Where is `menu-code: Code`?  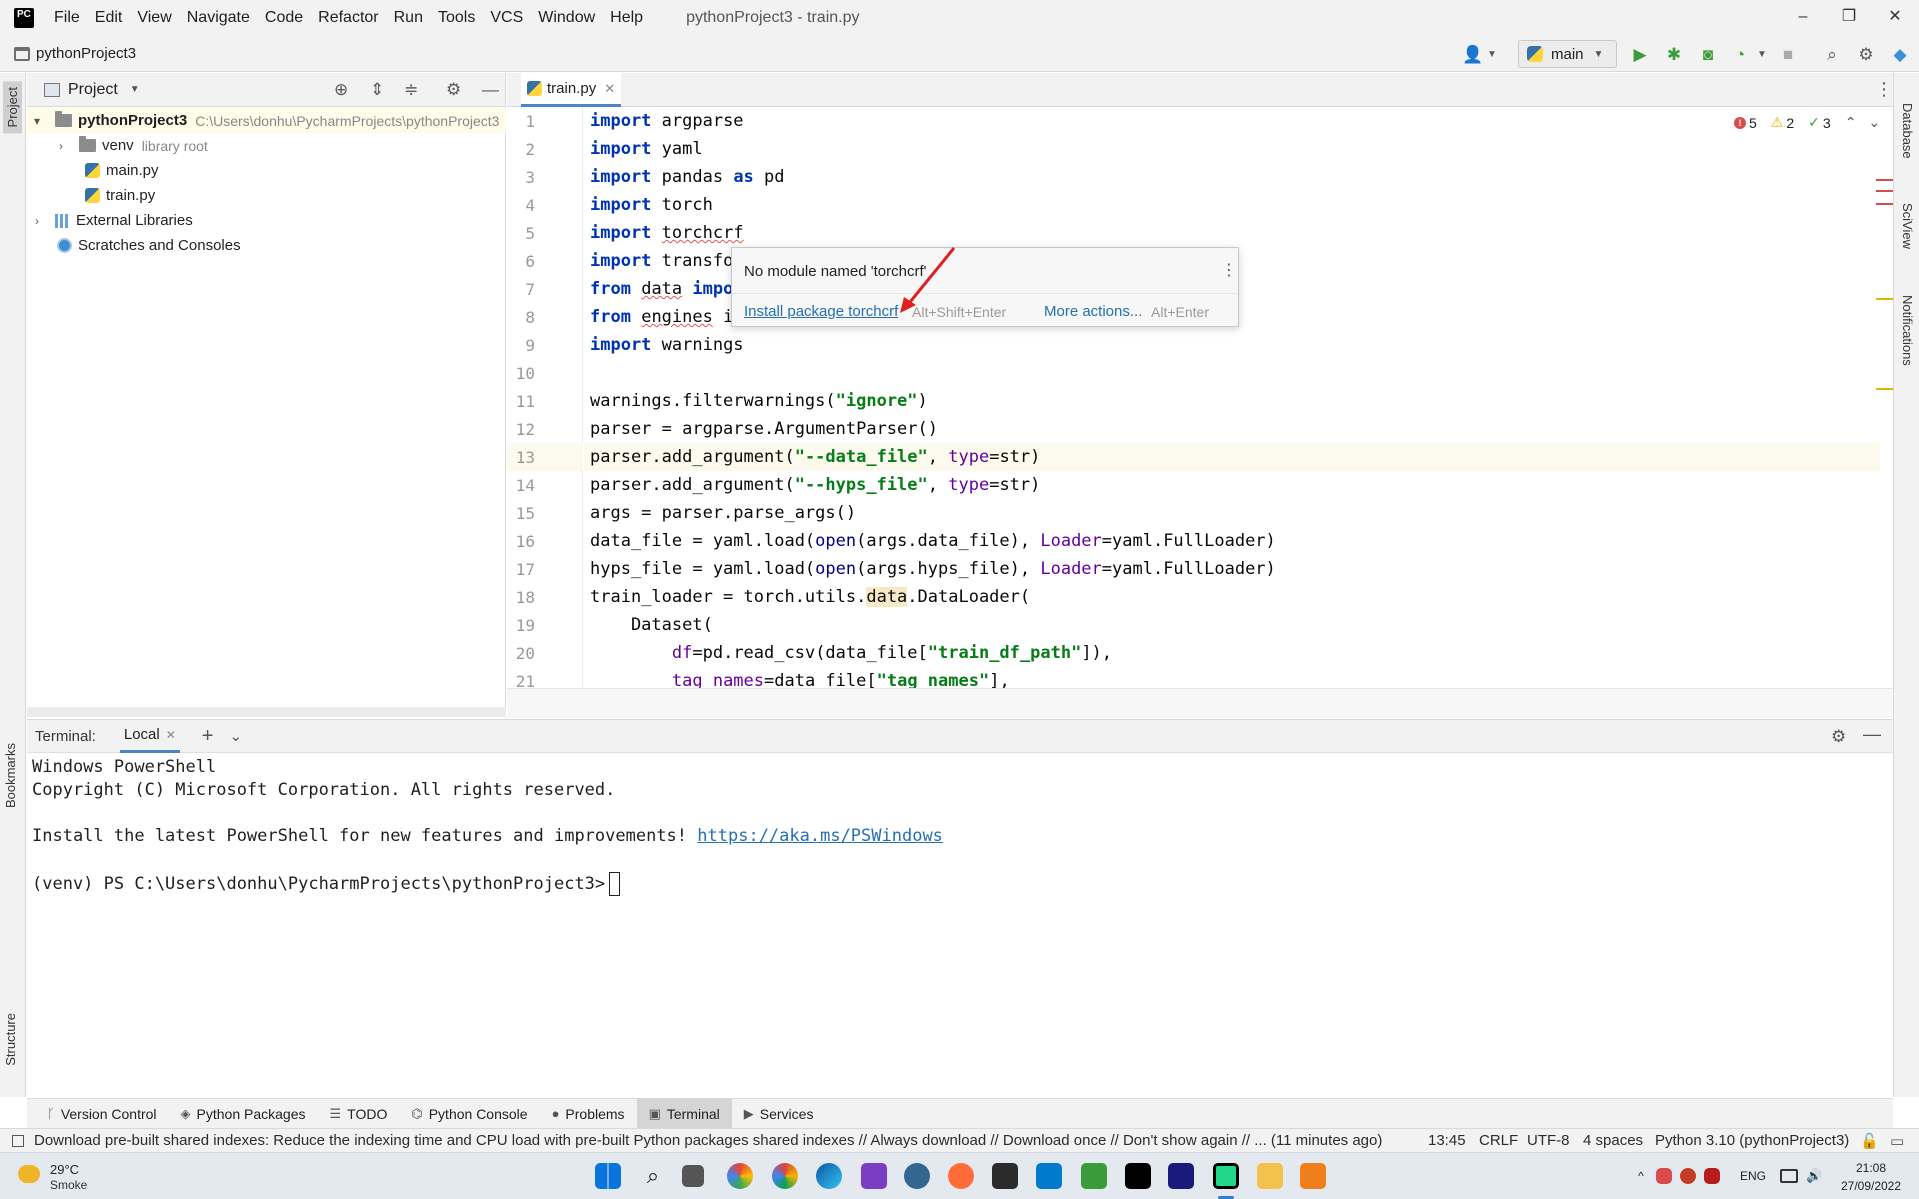 menu-code: Code is located at coordinates (284, 18).